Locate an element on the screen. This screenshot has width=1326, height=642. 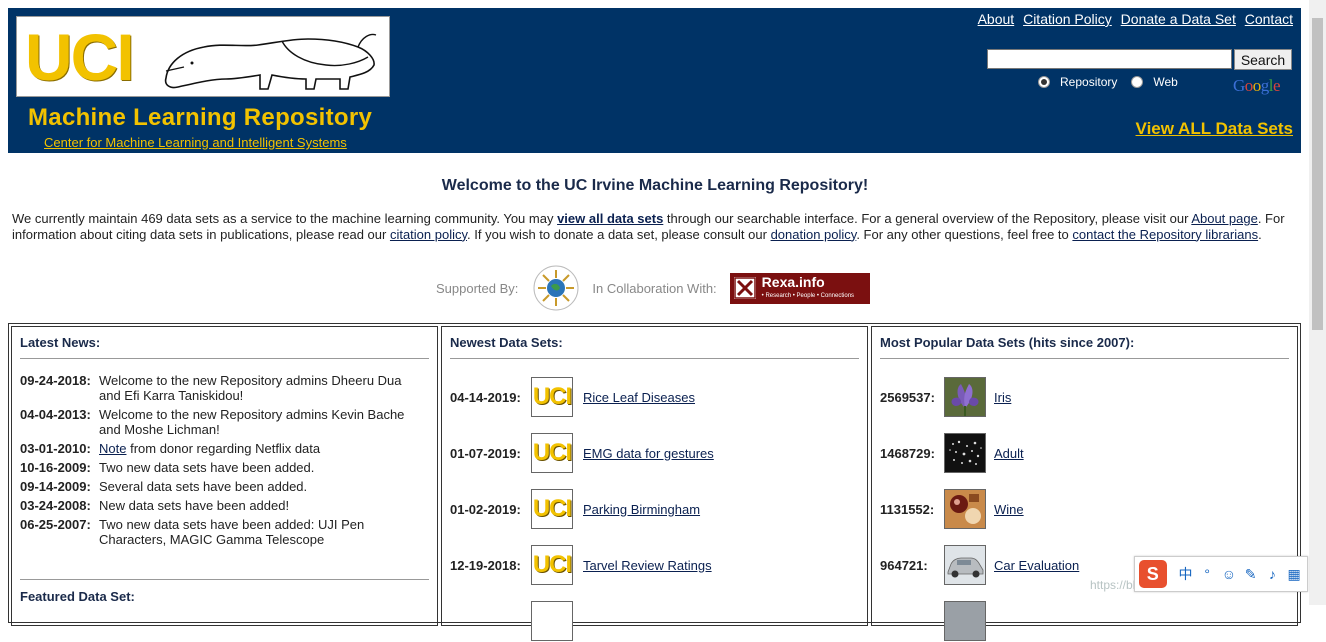
search-input is located at coordinates (1109, 59).